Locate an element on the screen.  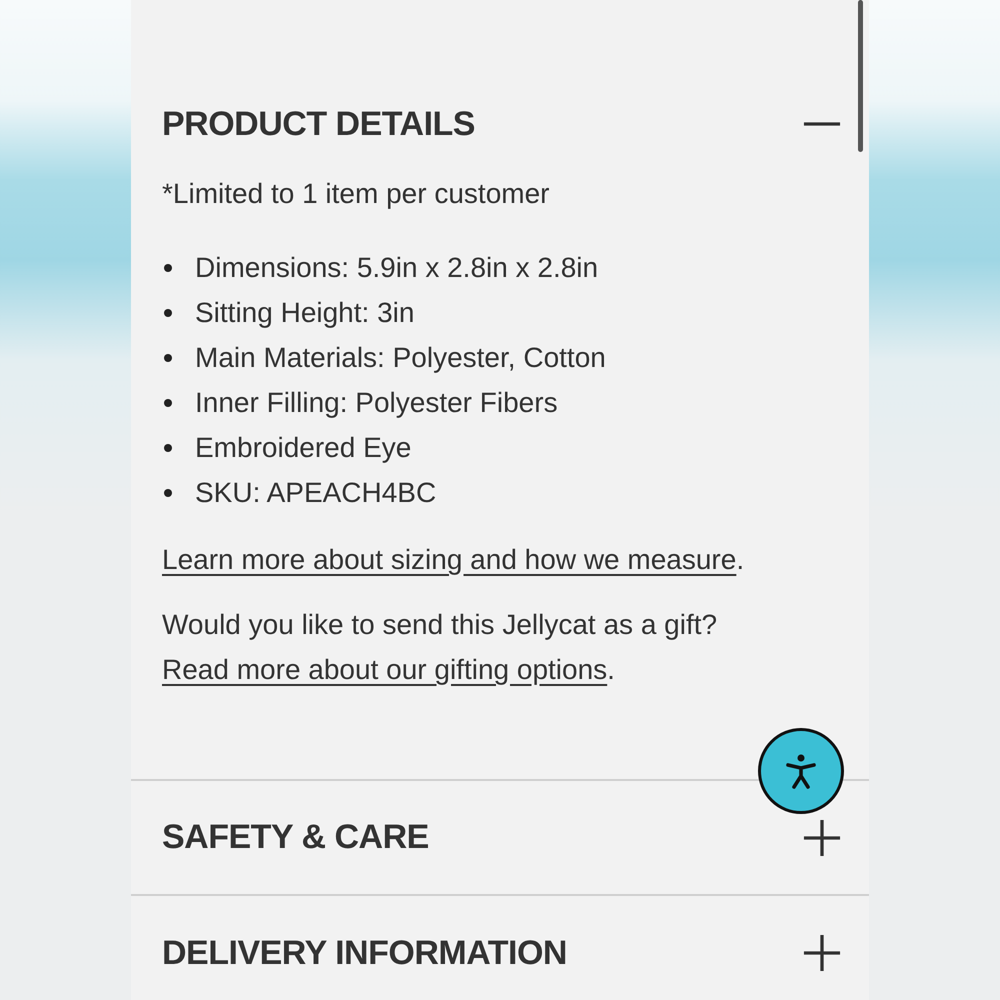
detail-text: Inner Filling: Polyester Fibers is located at coordinates (376, 402).